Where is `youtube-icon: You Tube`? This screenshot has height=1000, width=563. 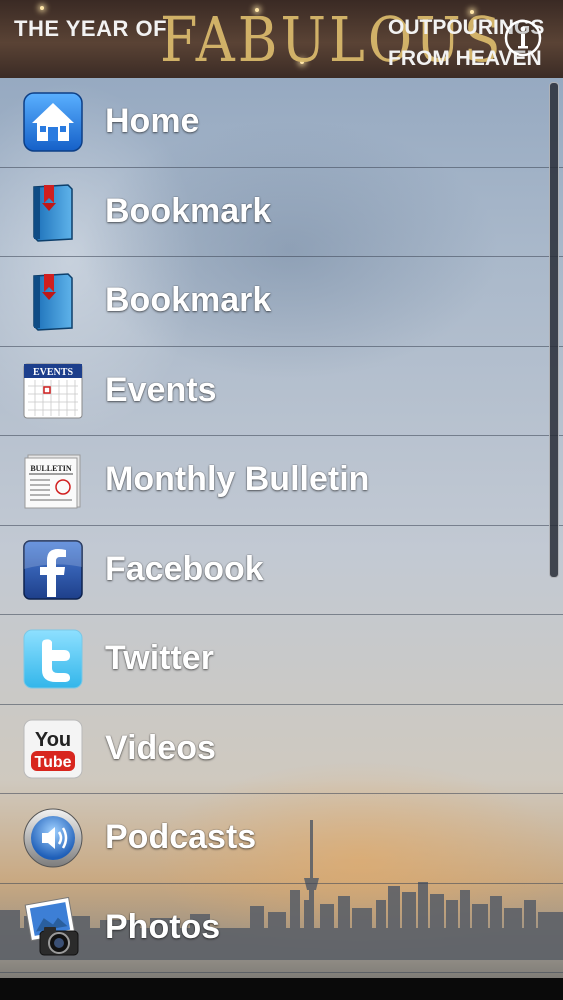
youtube-icon: You Tube is located at coordinates (53, 748).